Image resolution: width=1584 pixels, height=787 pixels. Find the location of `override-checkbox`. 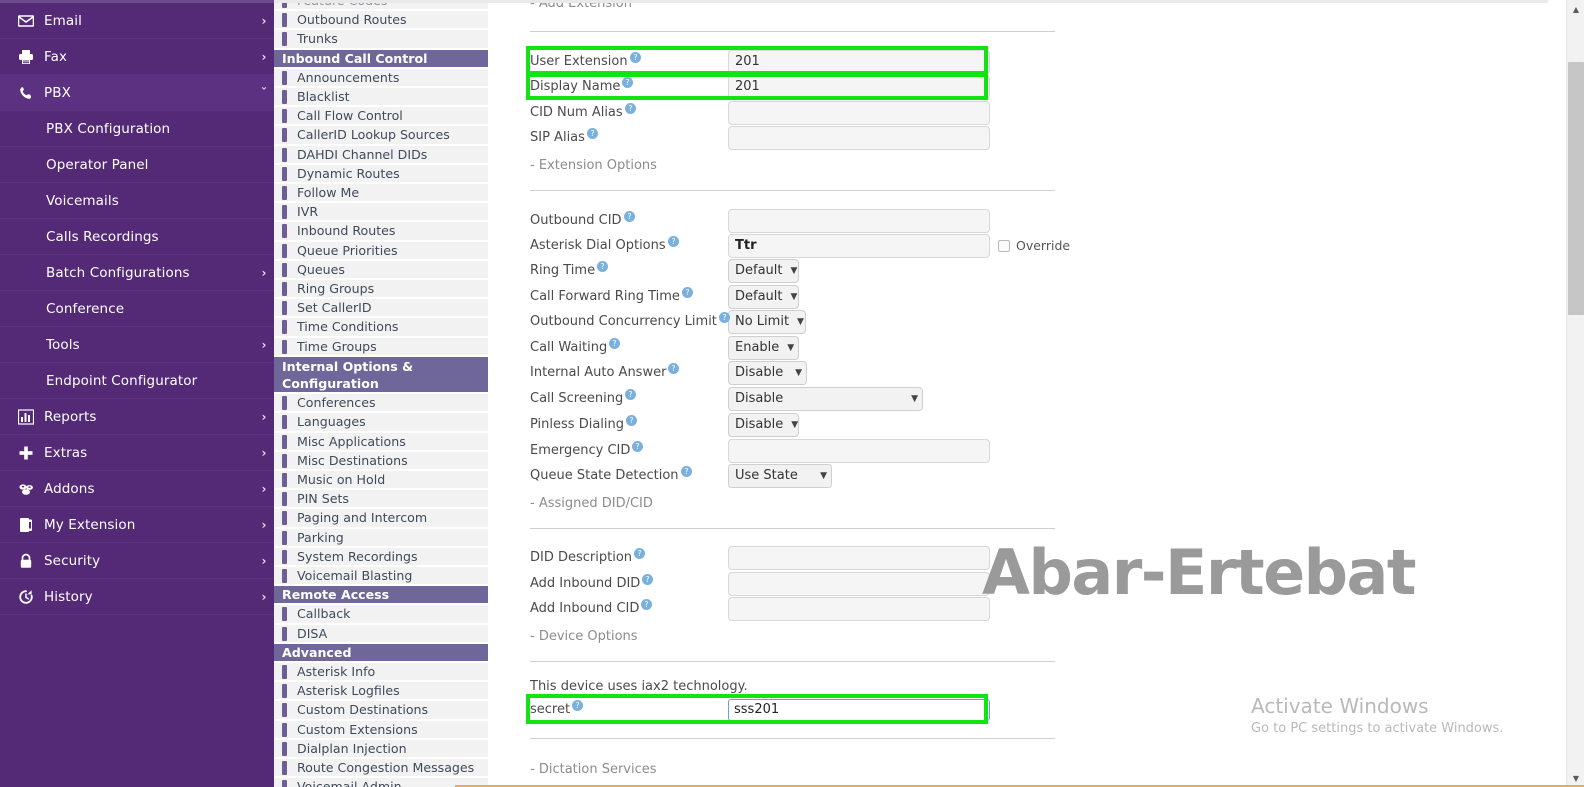

override-checkbox is located at coordinates (1004, 245).